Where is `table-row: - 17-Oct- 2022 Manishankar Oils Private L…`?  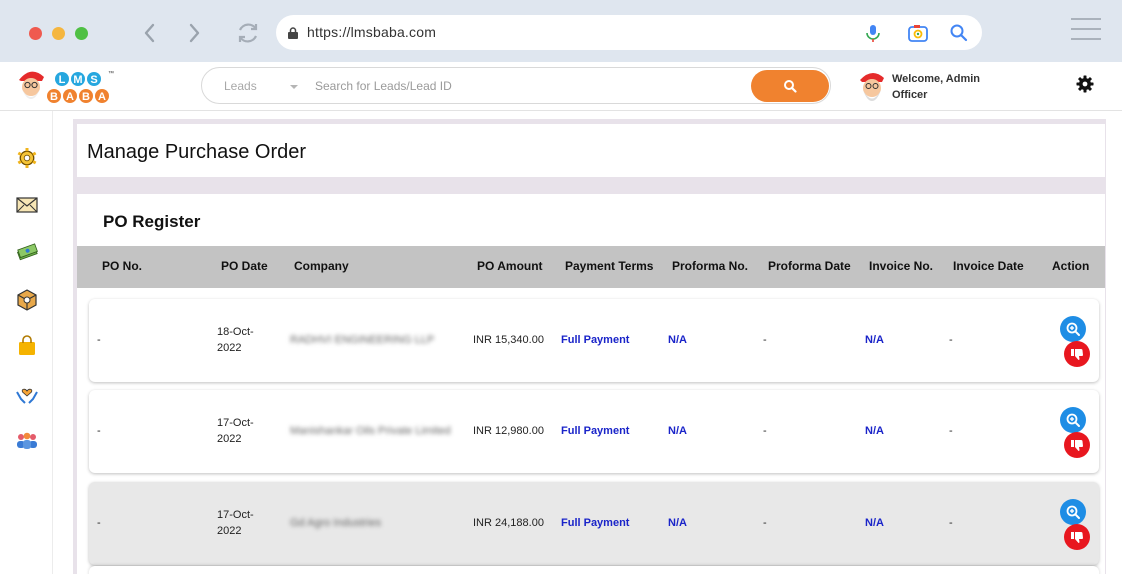 table-row: - 17-Oct- 2022 Manishankar Oils Private L… is located at coordinates (594, 431).